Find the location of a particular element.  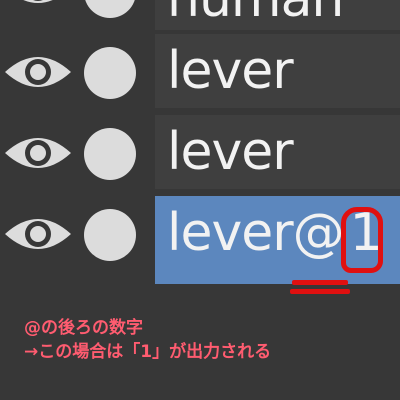

layer-name-at: @ is located at coordinates (318, 233).